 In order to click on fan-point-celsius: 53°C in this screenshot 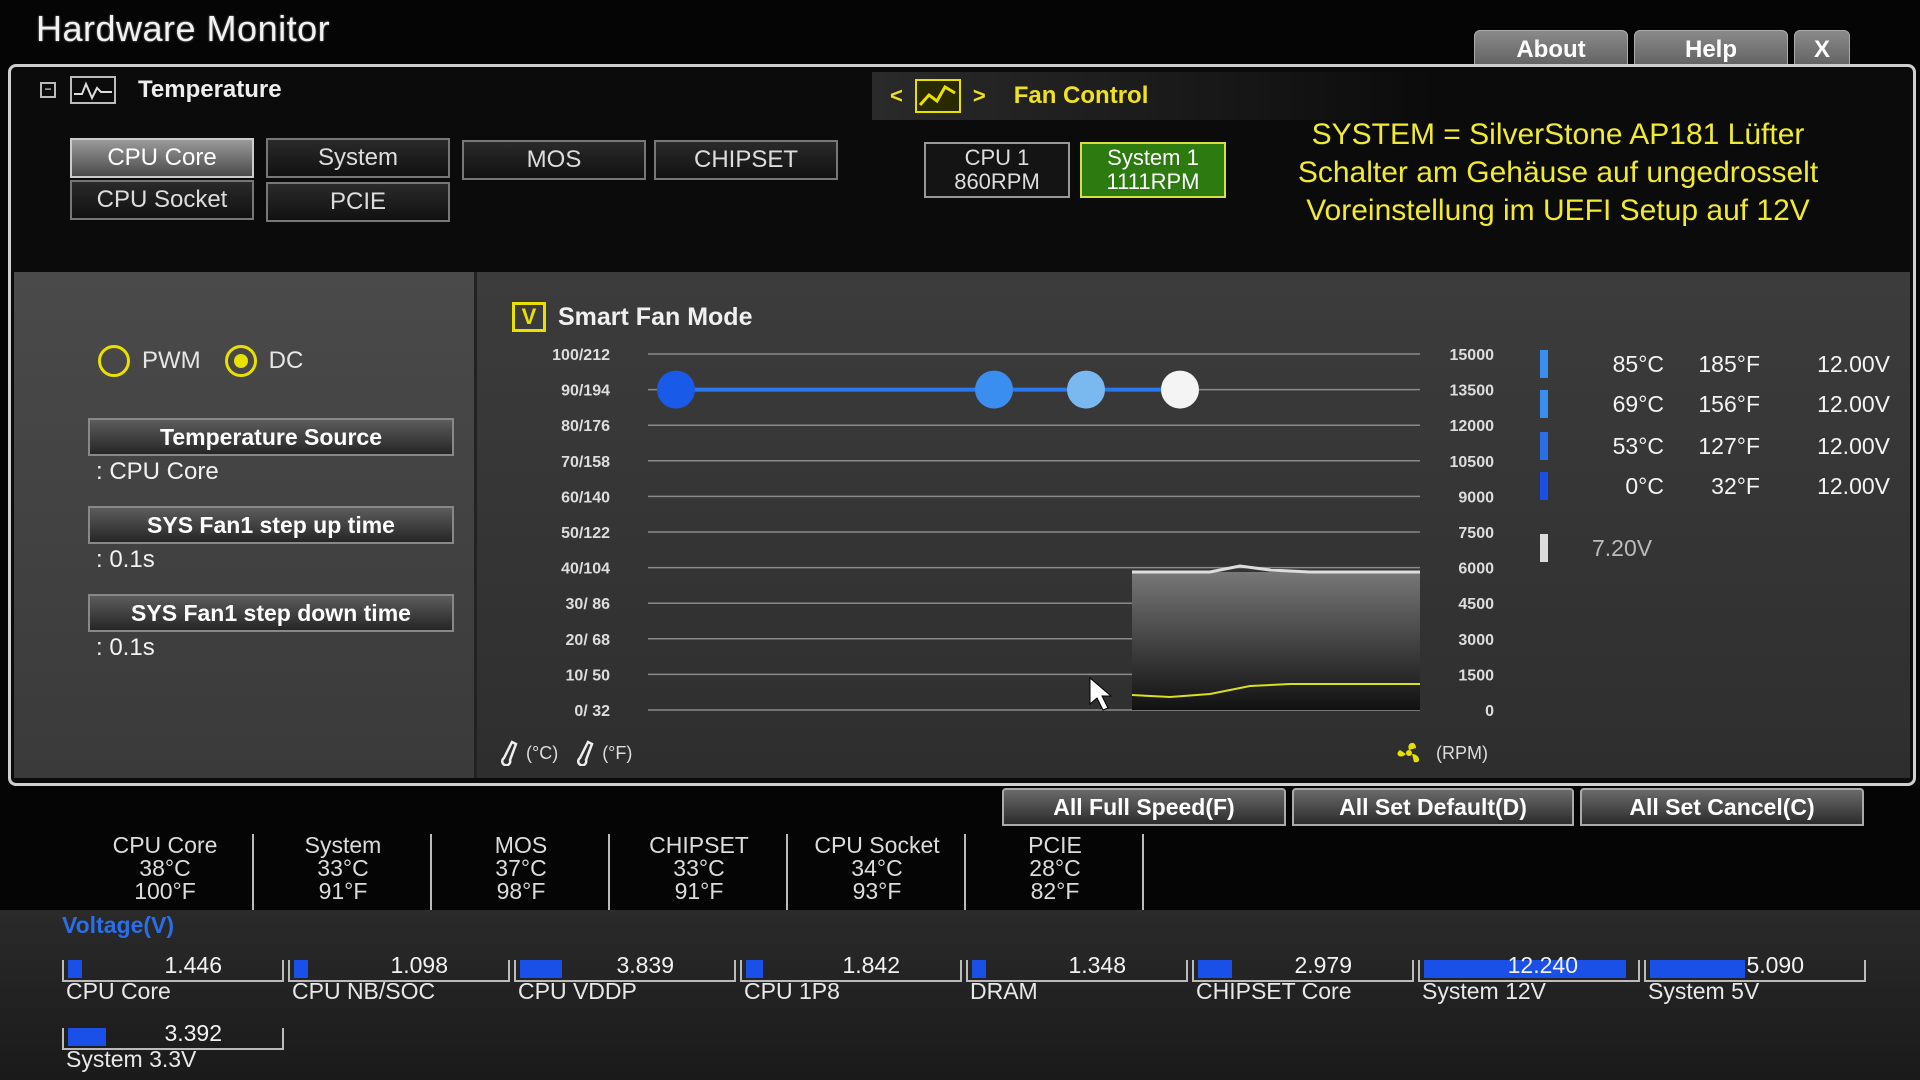, I will do `click(1638, 445)`.